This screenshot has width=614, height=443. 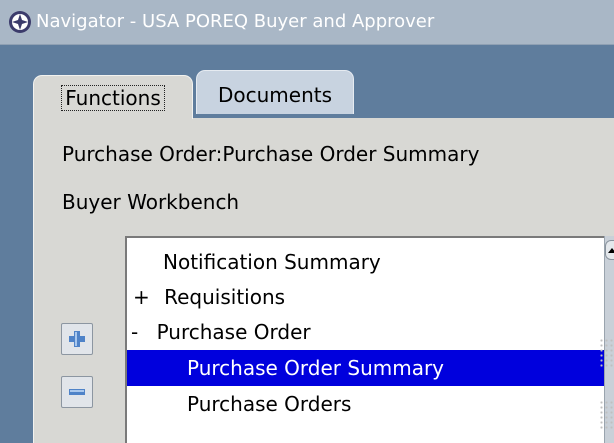 I want to click on tree-item-label: Purchase Order Summary, so click(x=316, y=368).